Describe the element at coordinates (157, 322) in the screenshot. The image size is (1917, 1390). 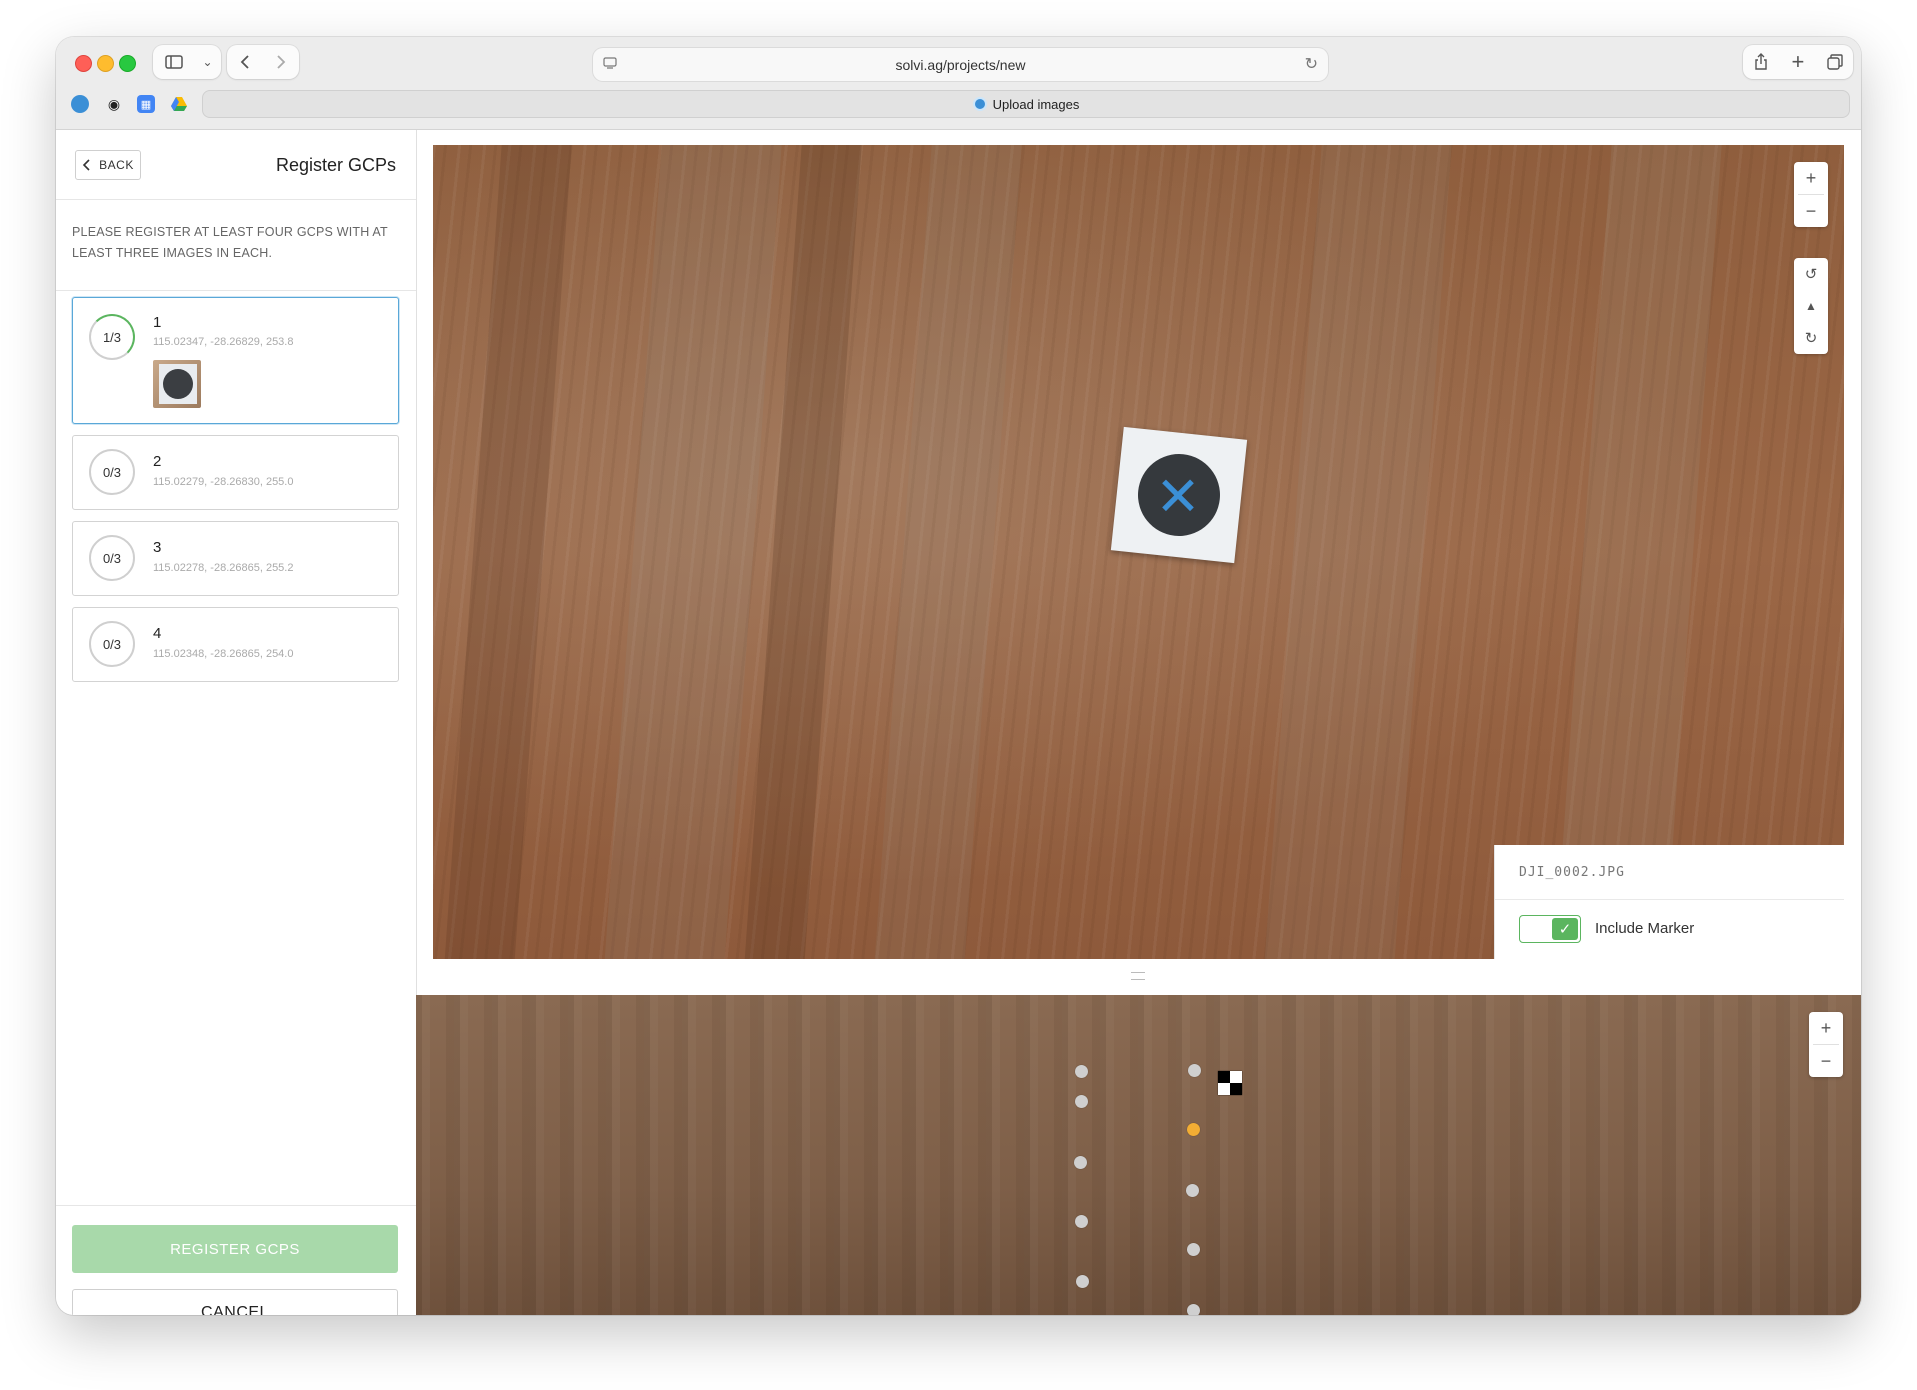
I see `gcp-name: 1` at that location.